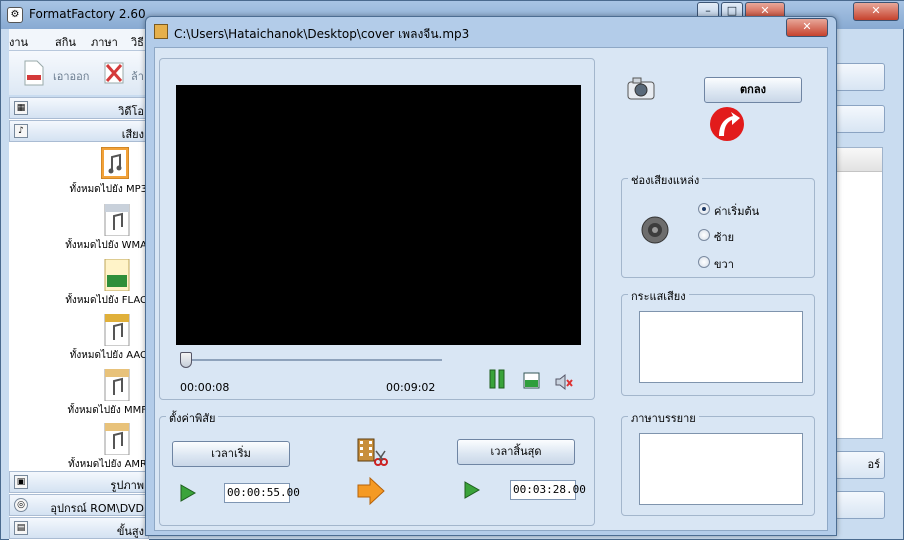 Image resolution: width=904 pixels, height=540 pixels. Describe the element at coordinates (117, 385) in the screenshot. I see `mmf-file-icon` at that location.